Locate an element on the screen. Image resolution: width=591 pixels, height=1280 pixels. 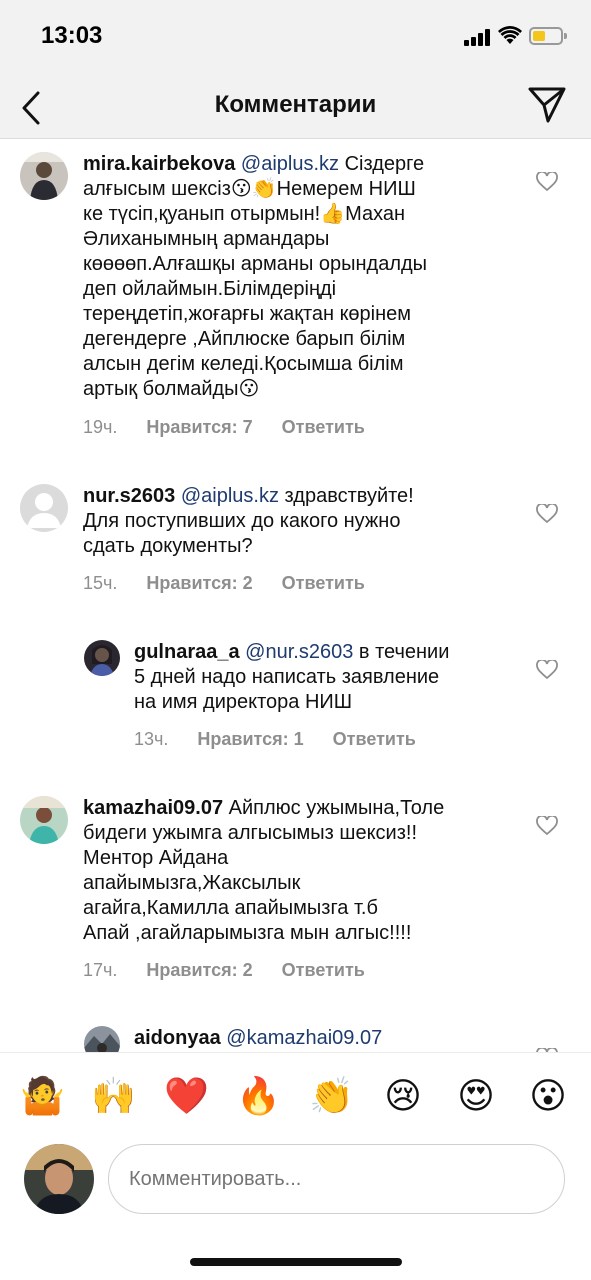
battery-icon is located at coordinates (548, 36).